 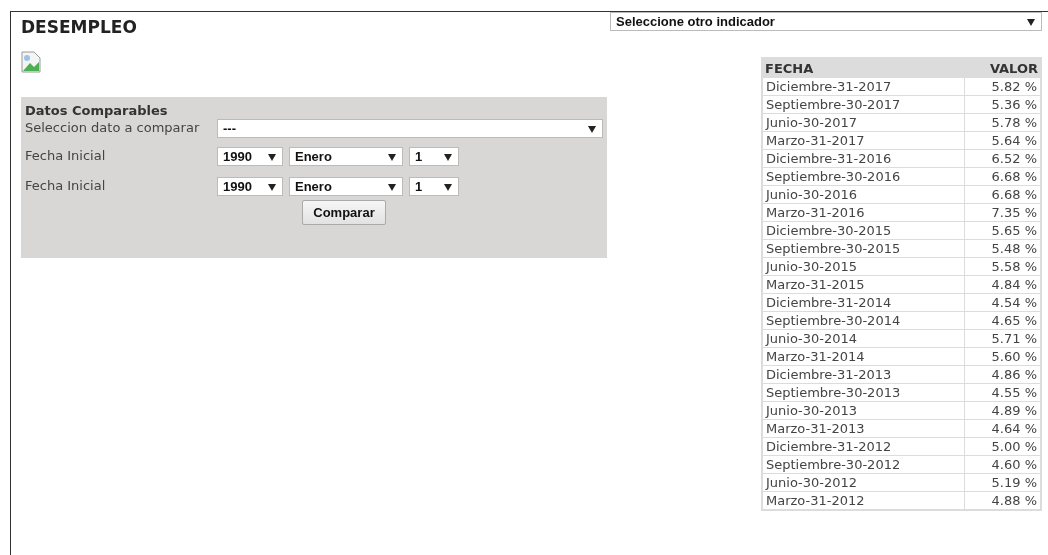 I want to click on panel-heading: Datos Comparables, so click(x=97, y=110).